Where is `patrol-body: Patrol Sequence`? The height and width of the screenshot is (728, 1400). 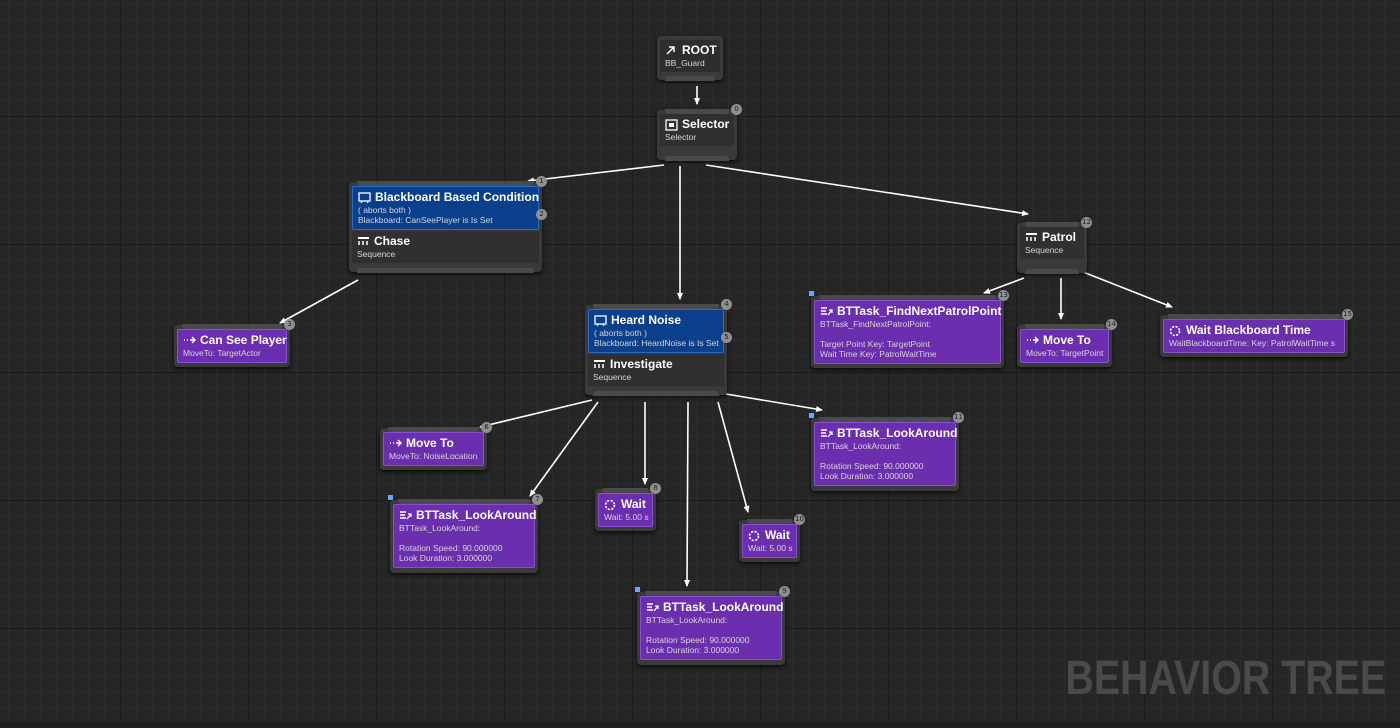
patrol-body: Patrol Sequence is located at coordinates (1052, 243).